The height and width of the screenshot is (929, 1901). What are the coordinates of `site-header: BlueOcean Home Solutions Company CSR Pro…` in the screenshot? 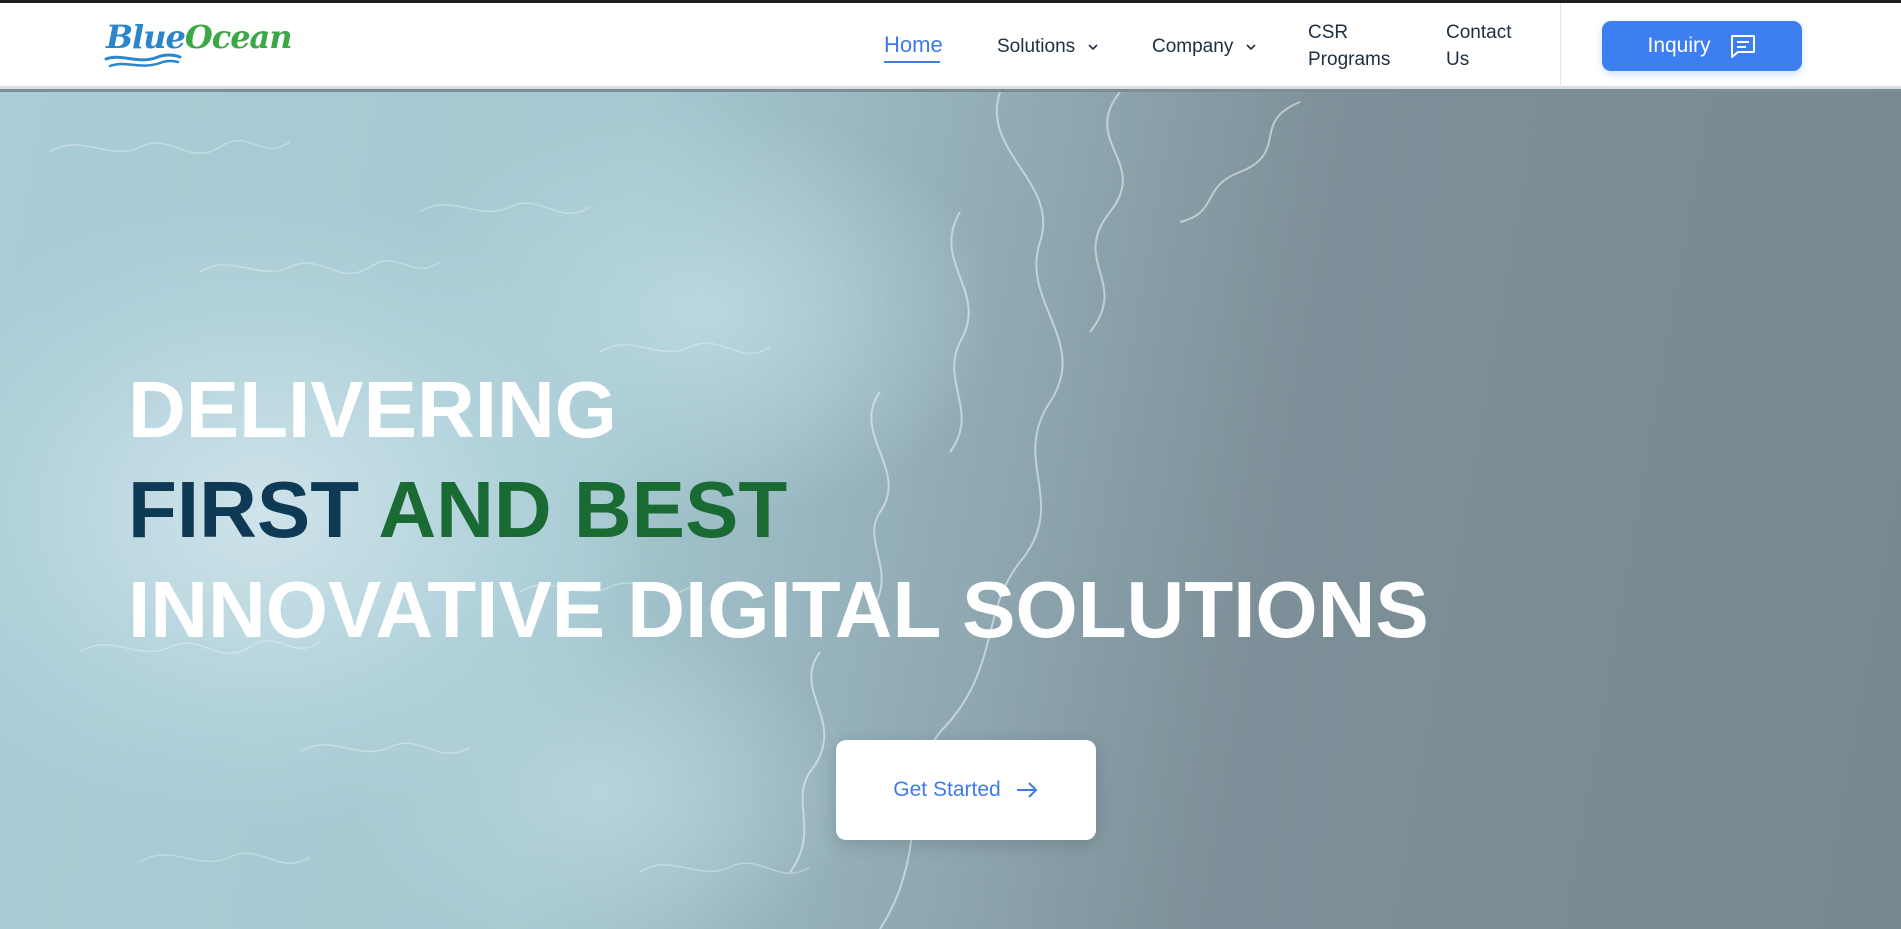 It's located at (950, 46).